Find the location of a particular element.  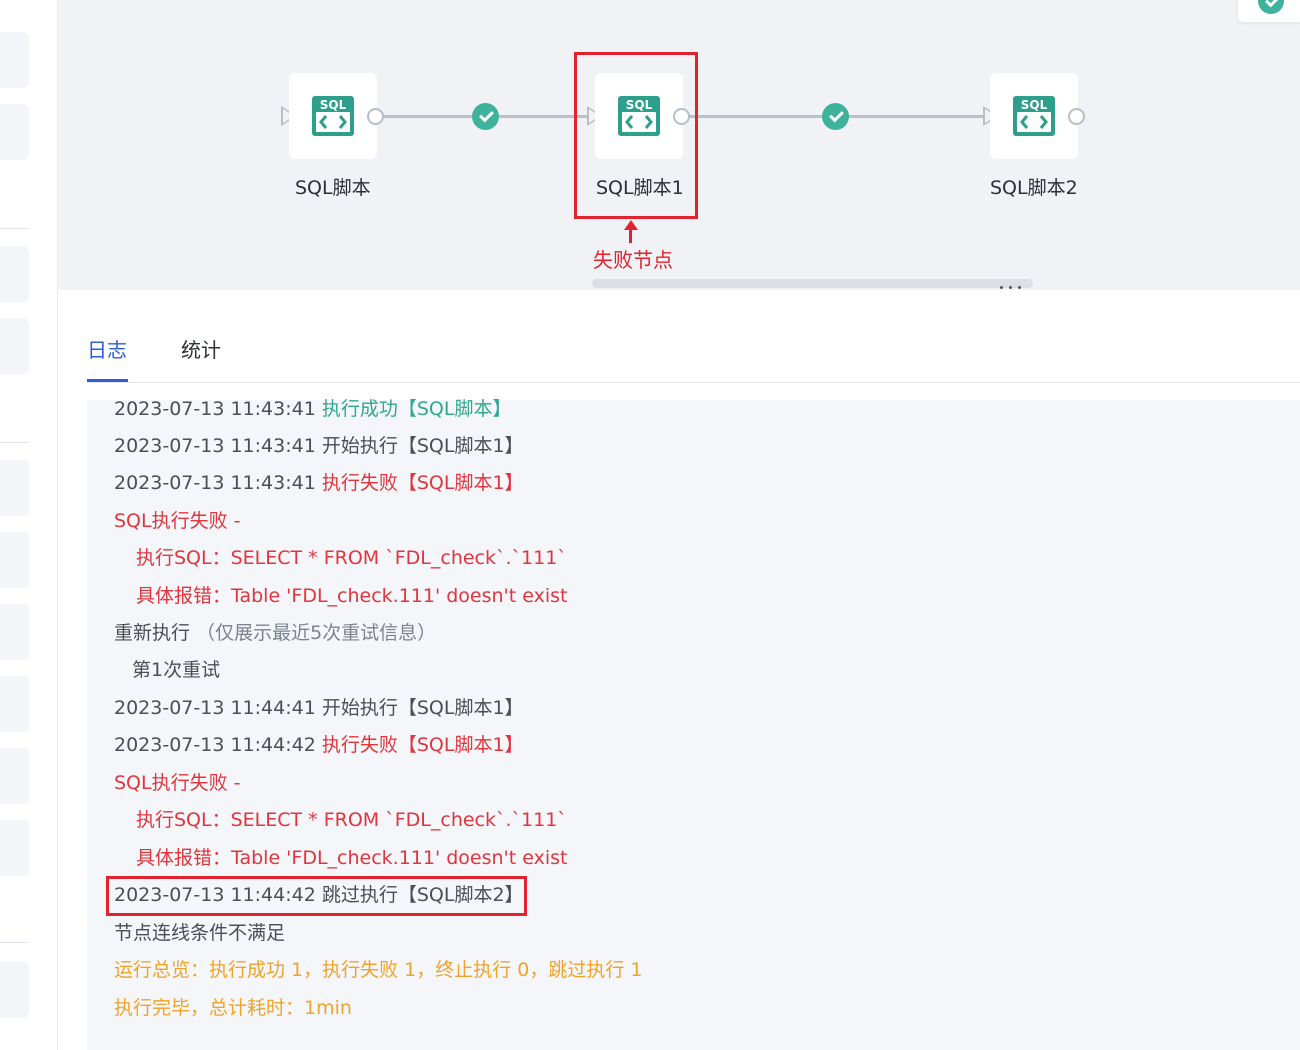

node-label: SQL脚本2 is located at coordinates (1034, 188).